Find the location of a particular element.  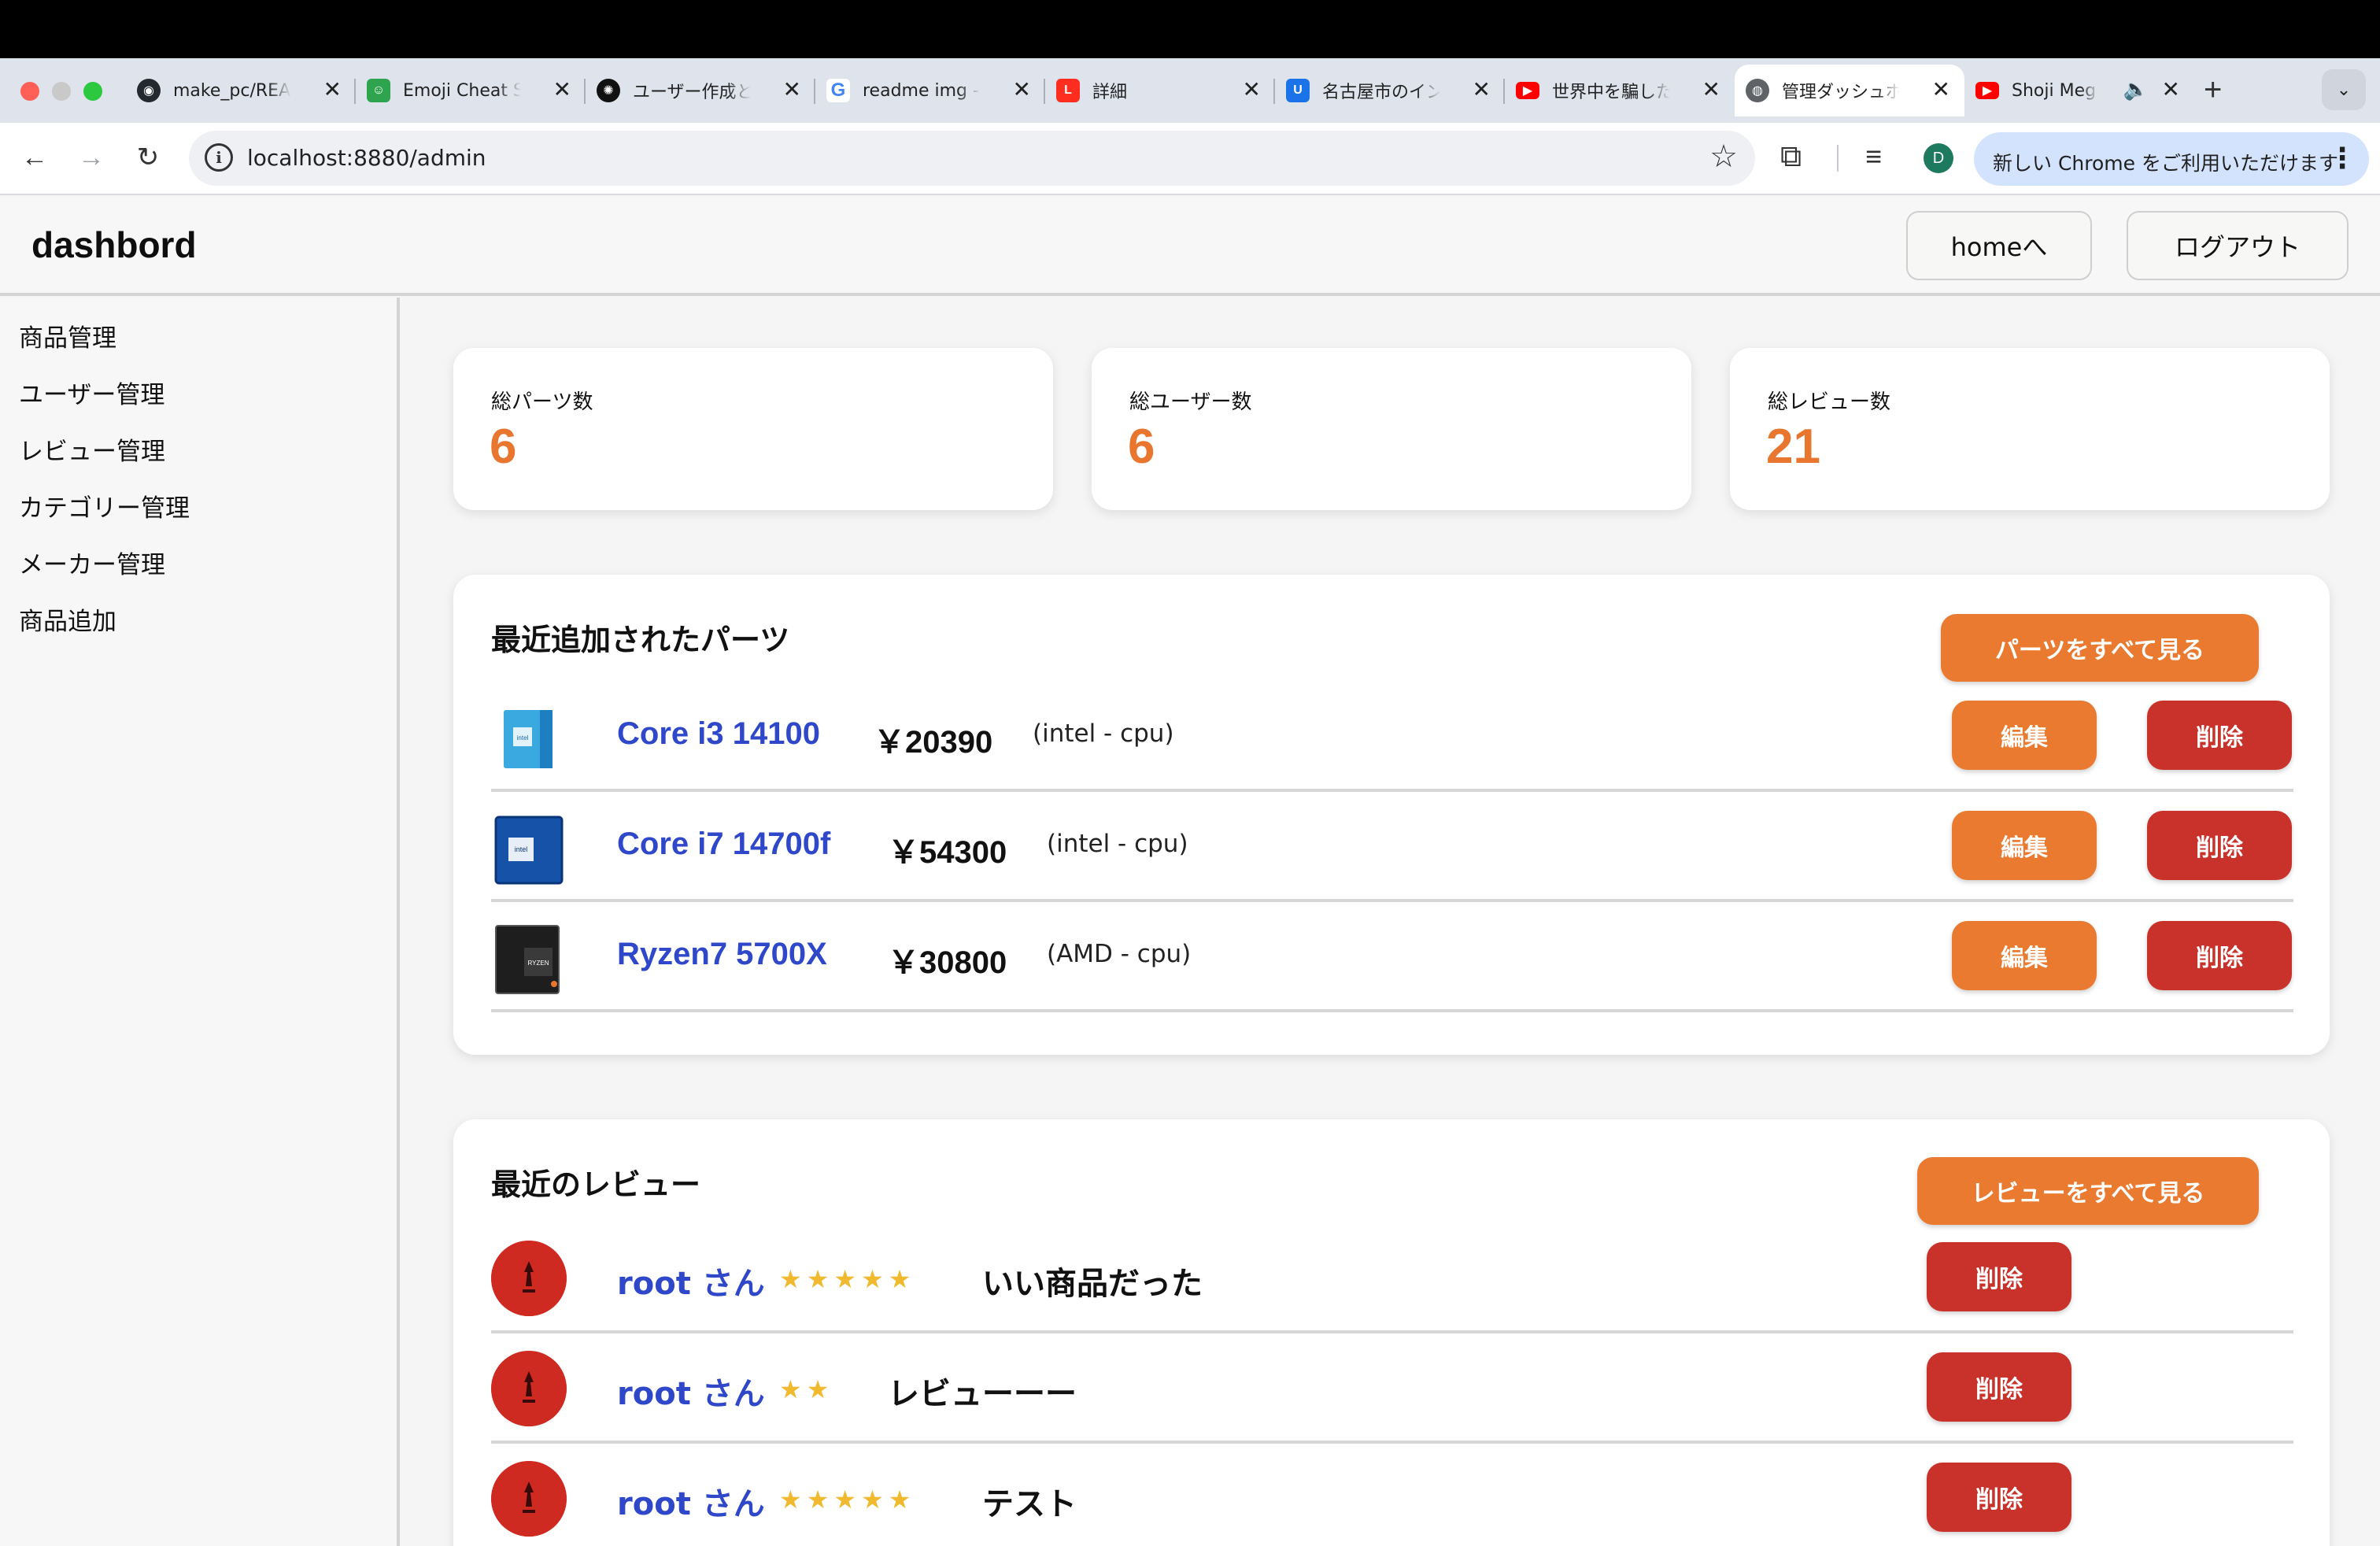

profile-avatar: D is located at coordinates (1938, 158).